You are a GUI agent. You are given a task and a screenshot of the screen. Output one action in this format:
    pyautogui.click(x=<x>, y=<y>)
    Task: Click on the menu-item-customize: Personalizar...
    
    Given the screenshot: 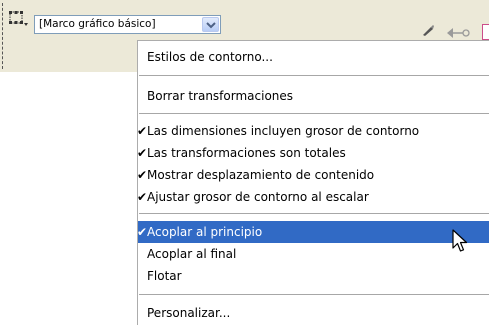 What is the action you would take?
    pyautogui.click(x=313, y=313)
    